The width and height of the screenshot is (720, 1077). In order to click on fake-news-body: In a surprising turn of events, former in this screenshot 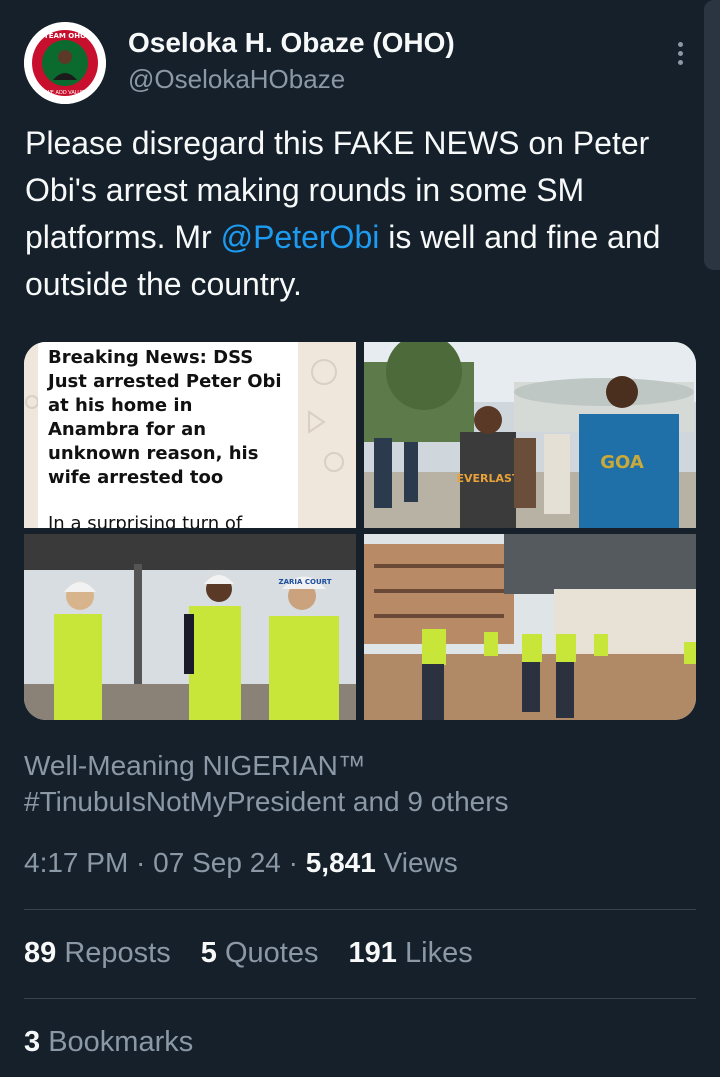, I will do `click(145, 520)`.